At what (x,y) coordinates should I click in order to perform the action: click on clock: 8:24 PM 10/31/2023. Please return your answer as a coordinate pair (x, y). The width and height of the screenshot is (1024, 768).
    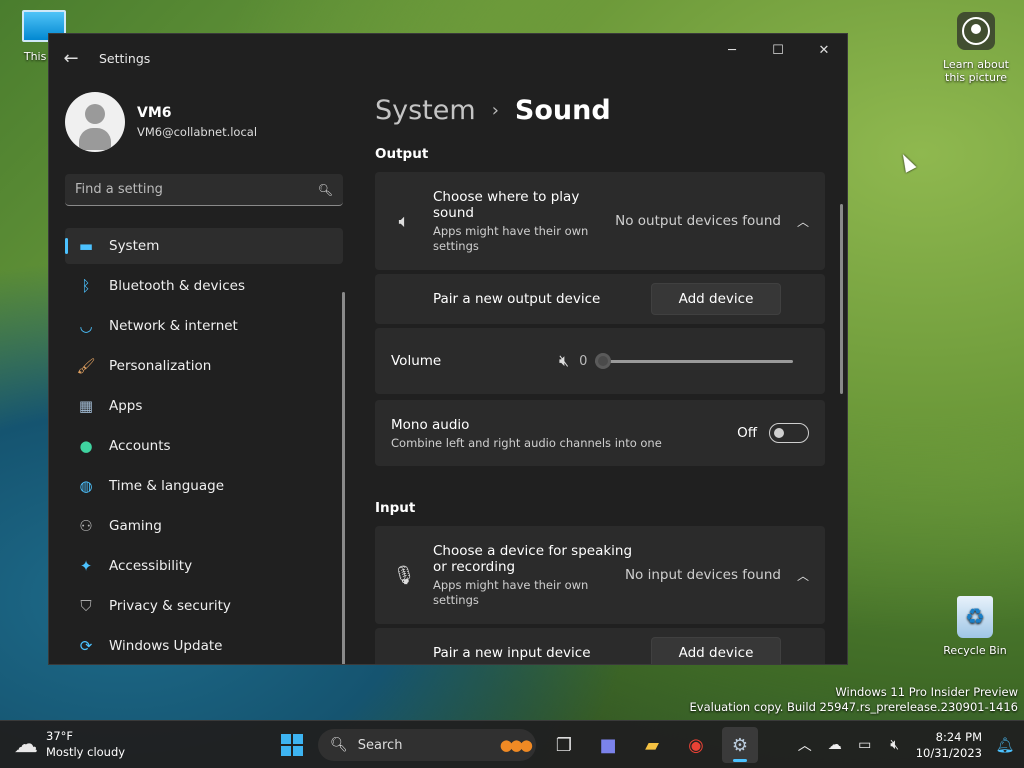
    Looking at the image, I should click on (949, 745).